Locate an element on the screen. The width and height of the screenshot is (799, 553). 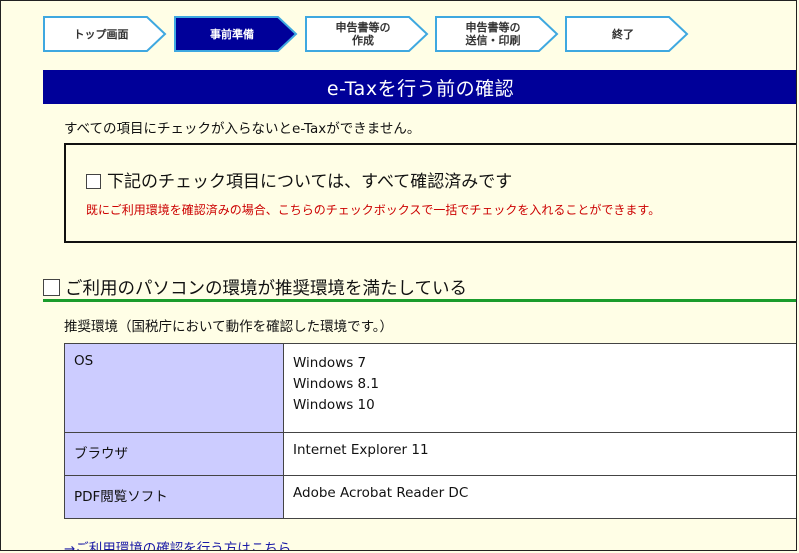
pdf-key: PDF閲覧ソフト is located at coordinates (174, 497).